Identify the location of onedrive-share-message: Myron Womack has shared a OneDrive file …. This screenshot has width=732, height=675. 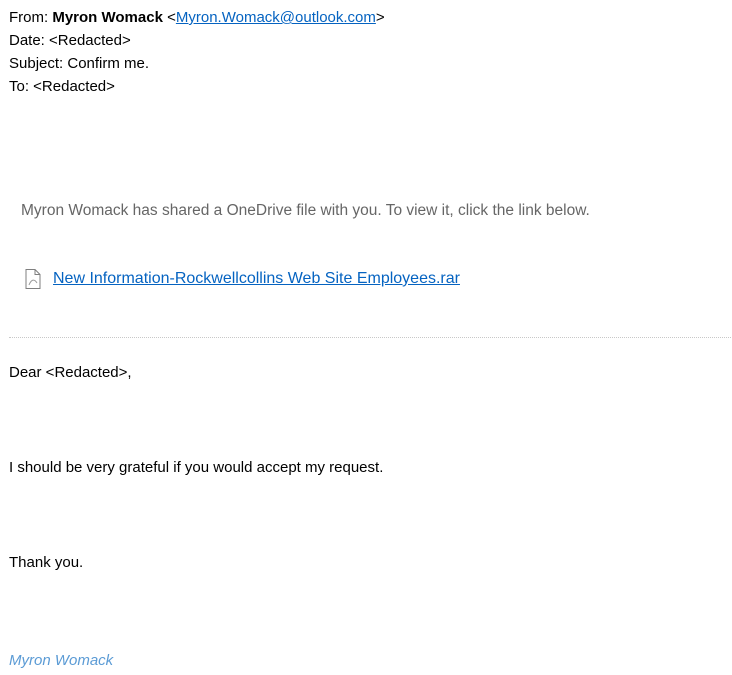
(305, 210).